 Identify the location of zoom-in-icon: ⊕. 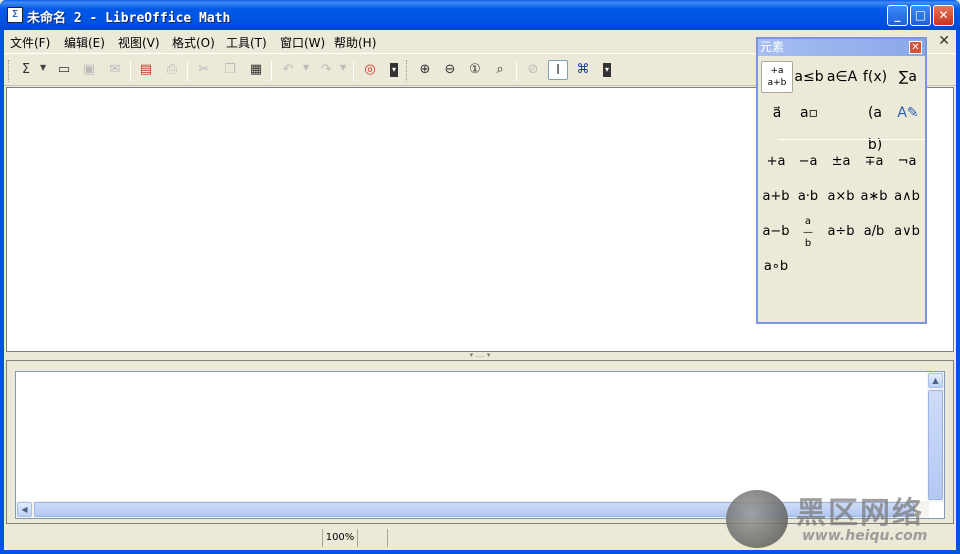
(425, 70).